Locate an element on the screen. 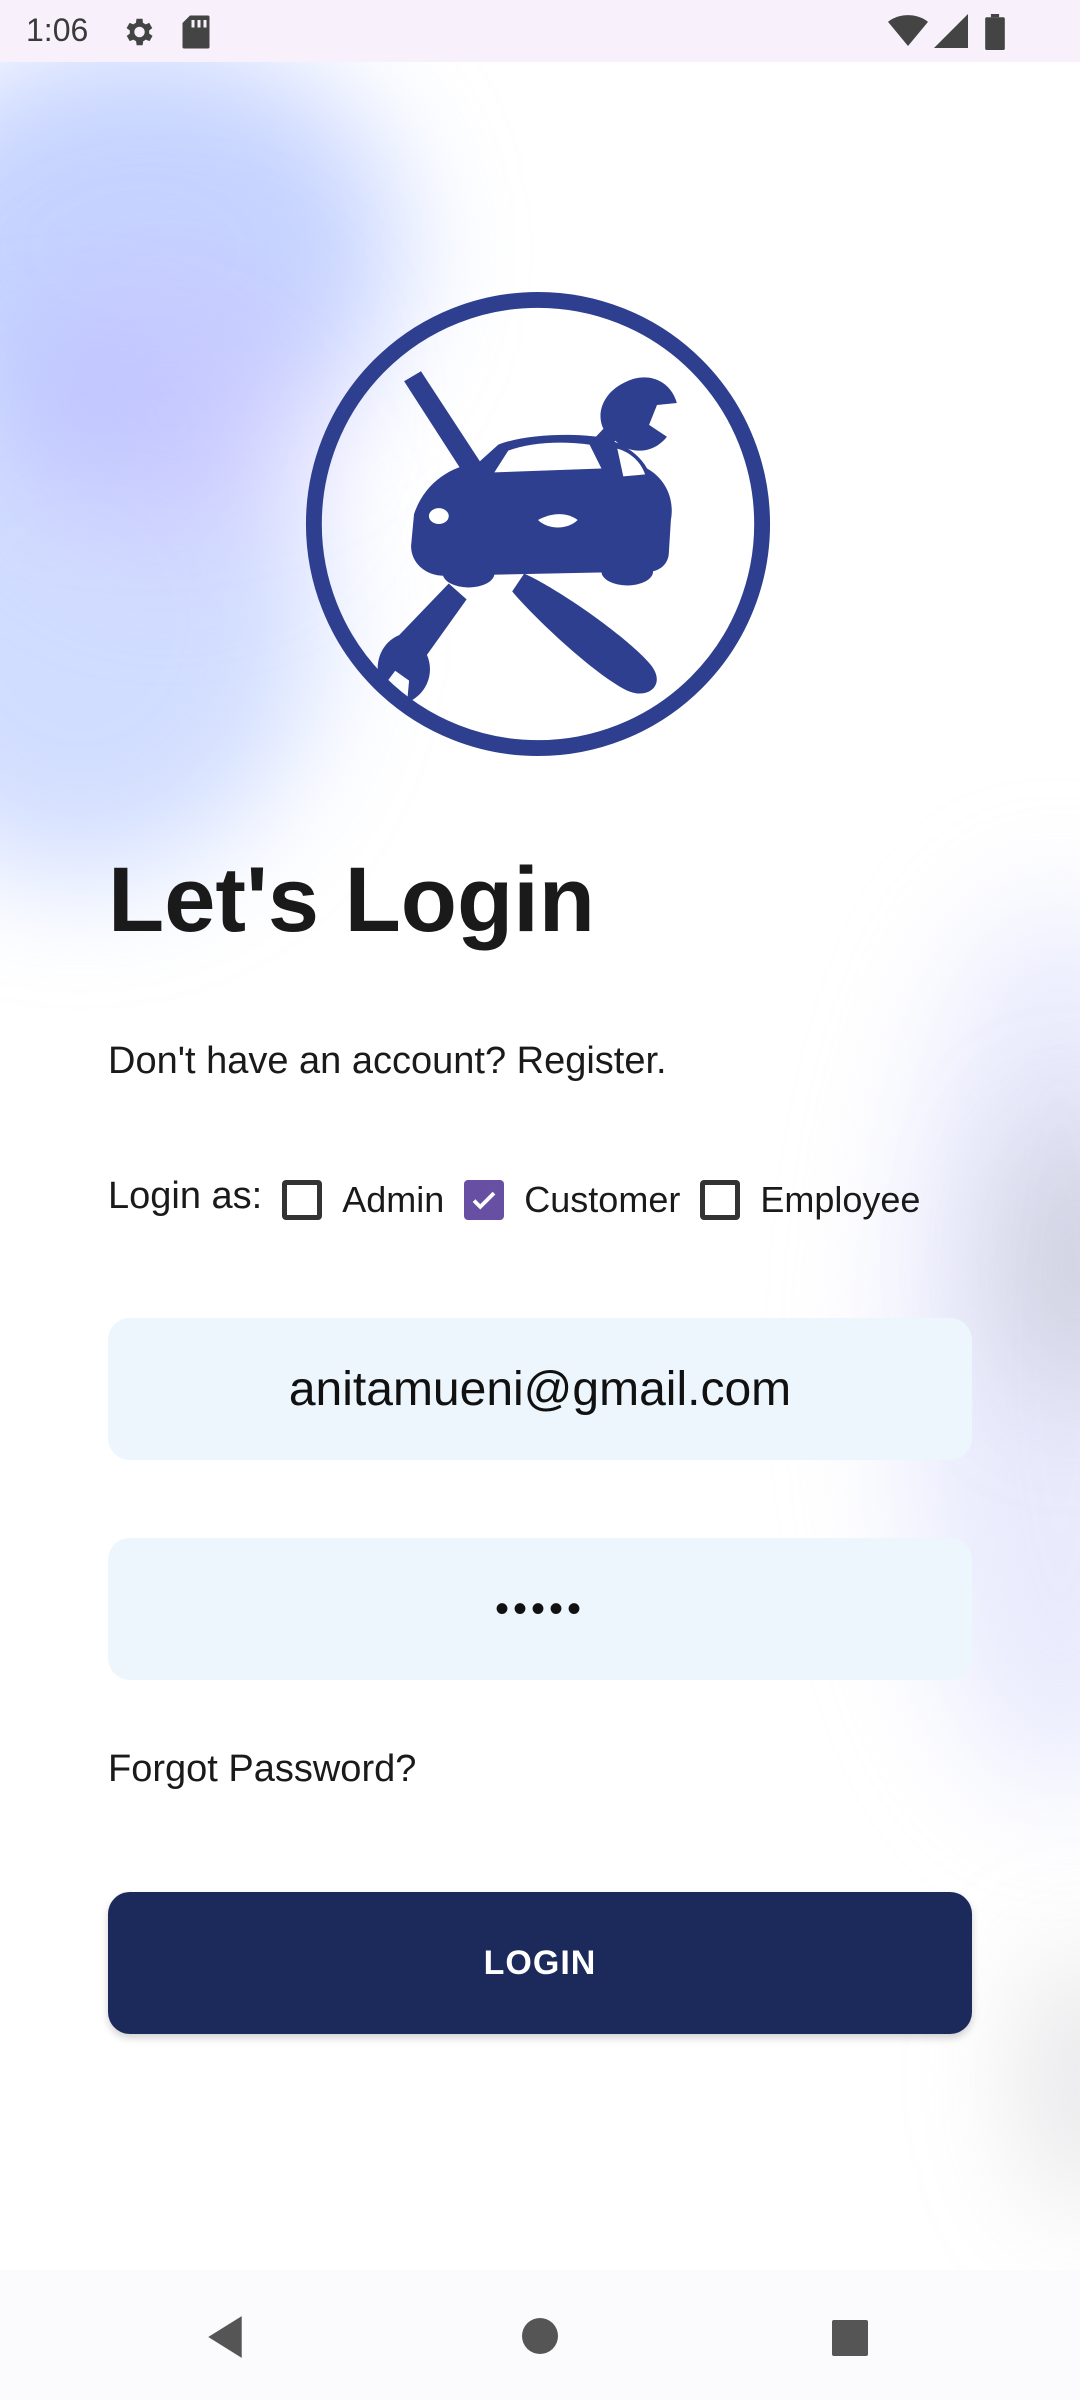  status-bar: 1:06 is located at coordinates (540, 31).